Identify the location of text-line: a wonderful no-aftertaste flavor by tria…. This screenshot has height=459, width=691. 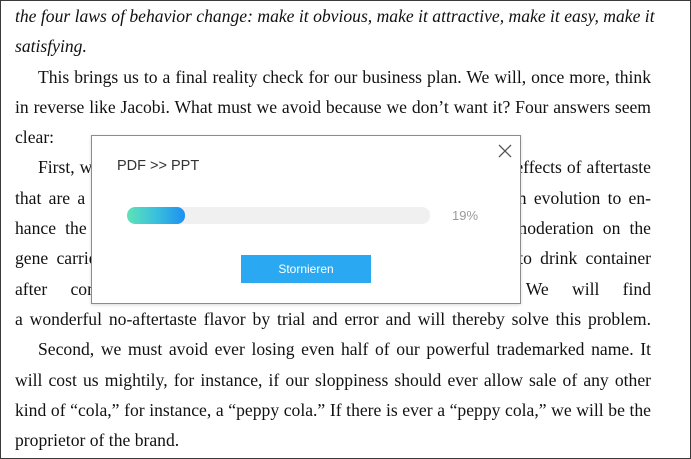
(333, 318).